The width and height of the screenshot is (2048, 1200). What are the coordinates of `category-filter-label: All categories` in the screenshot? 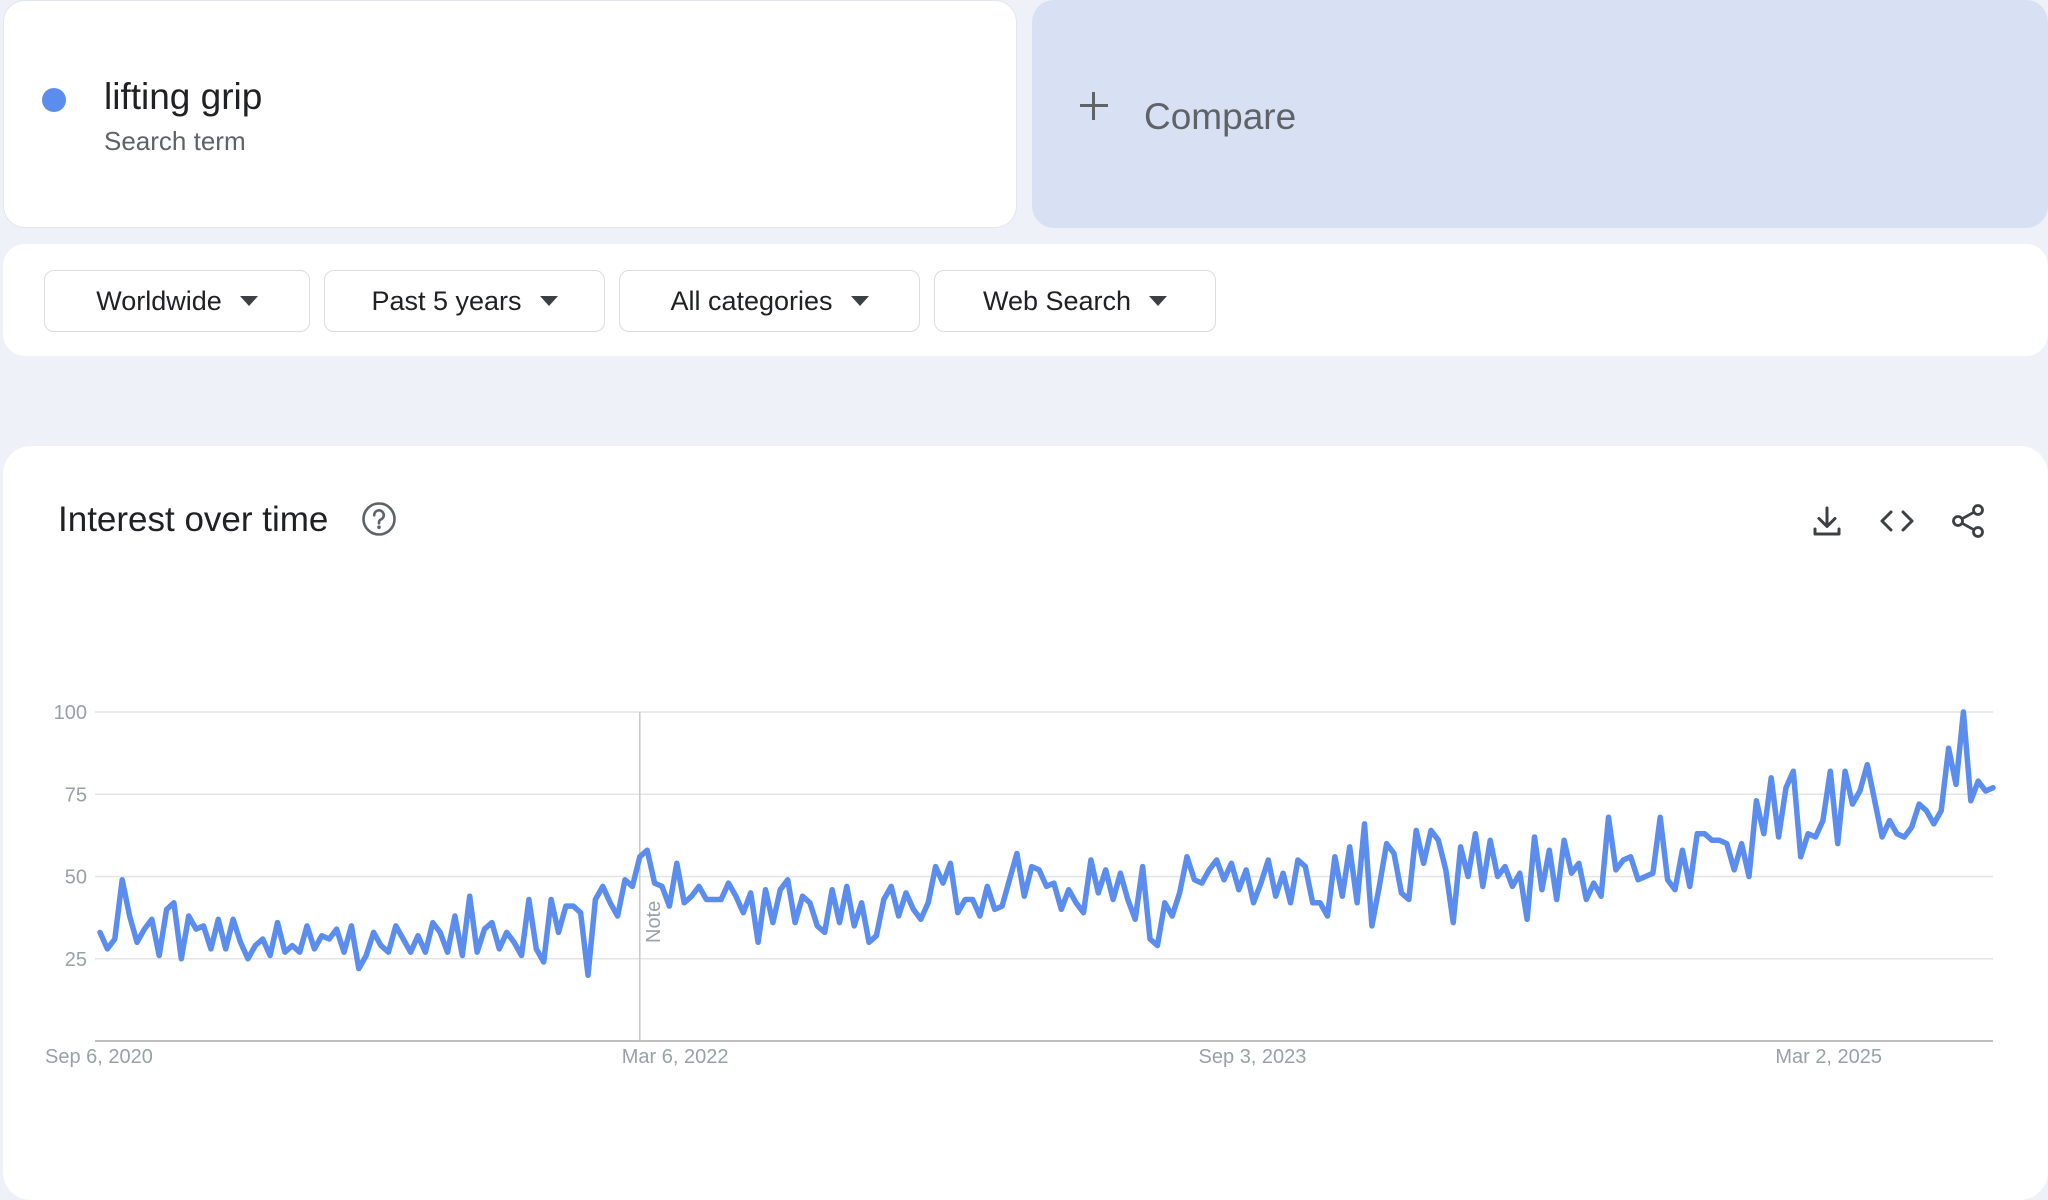 It's located at (751, 300).